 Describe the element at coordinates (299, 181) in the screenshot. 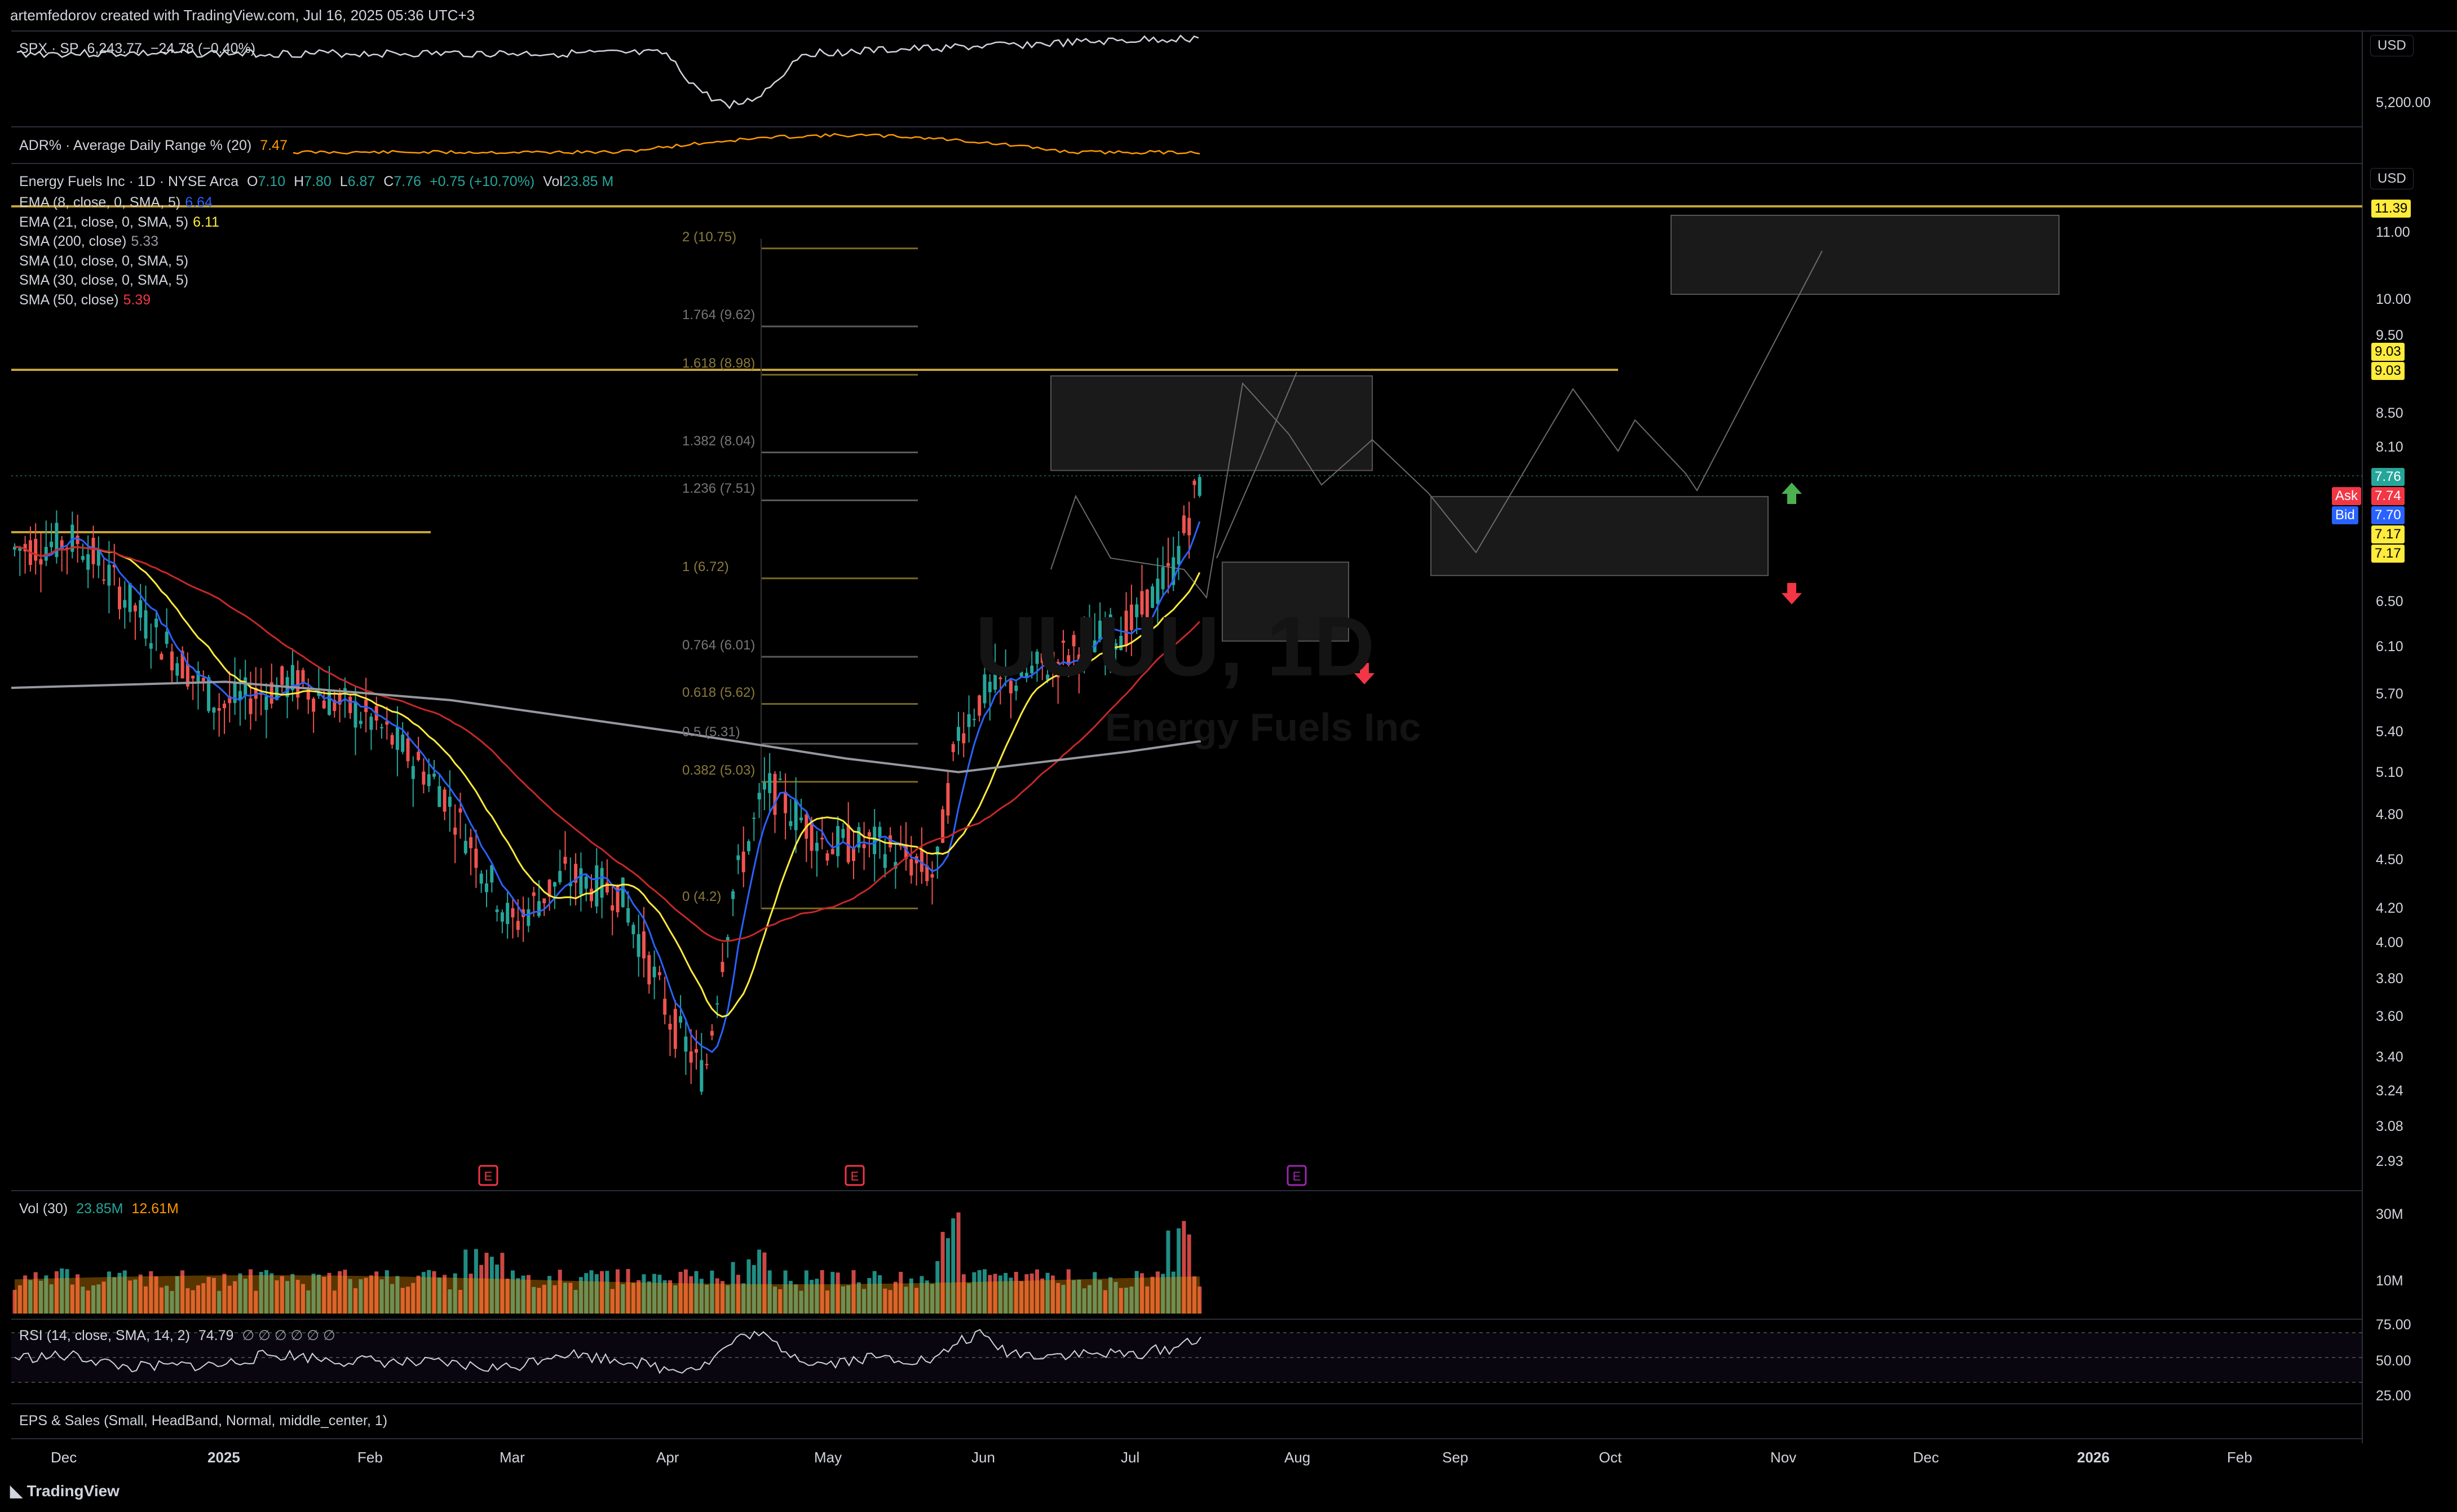

I see `high-label: H` at that location.